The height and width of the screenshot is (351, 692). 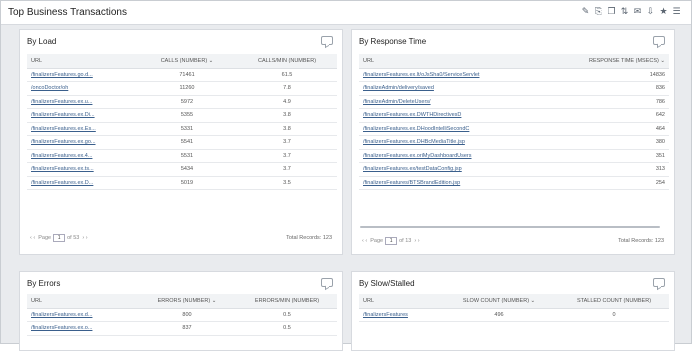 I want to click on email-icon: ✉, so click(x=637, y=12).